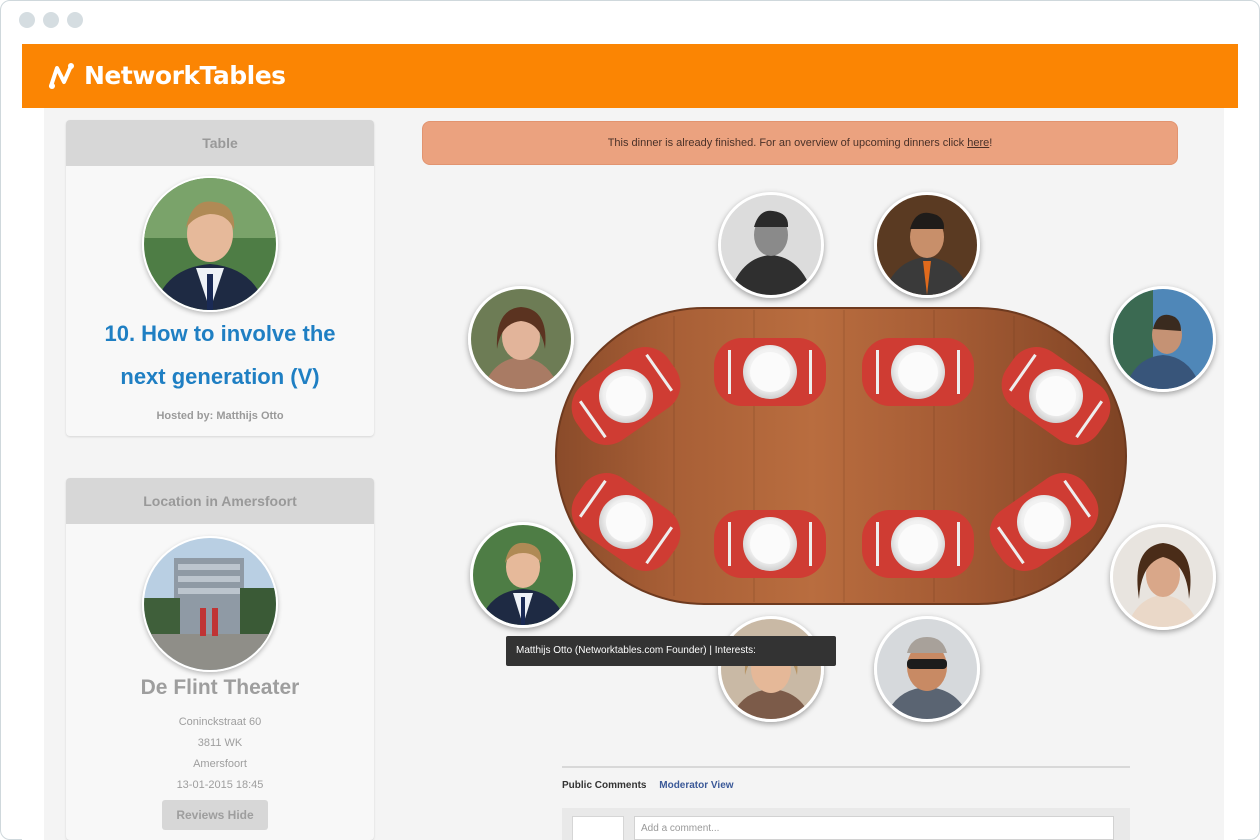  What do you see at coordinates (220, 764) in the screenshot?
I see `venue-city: Amersfoort` at bounding box center [220, 764].